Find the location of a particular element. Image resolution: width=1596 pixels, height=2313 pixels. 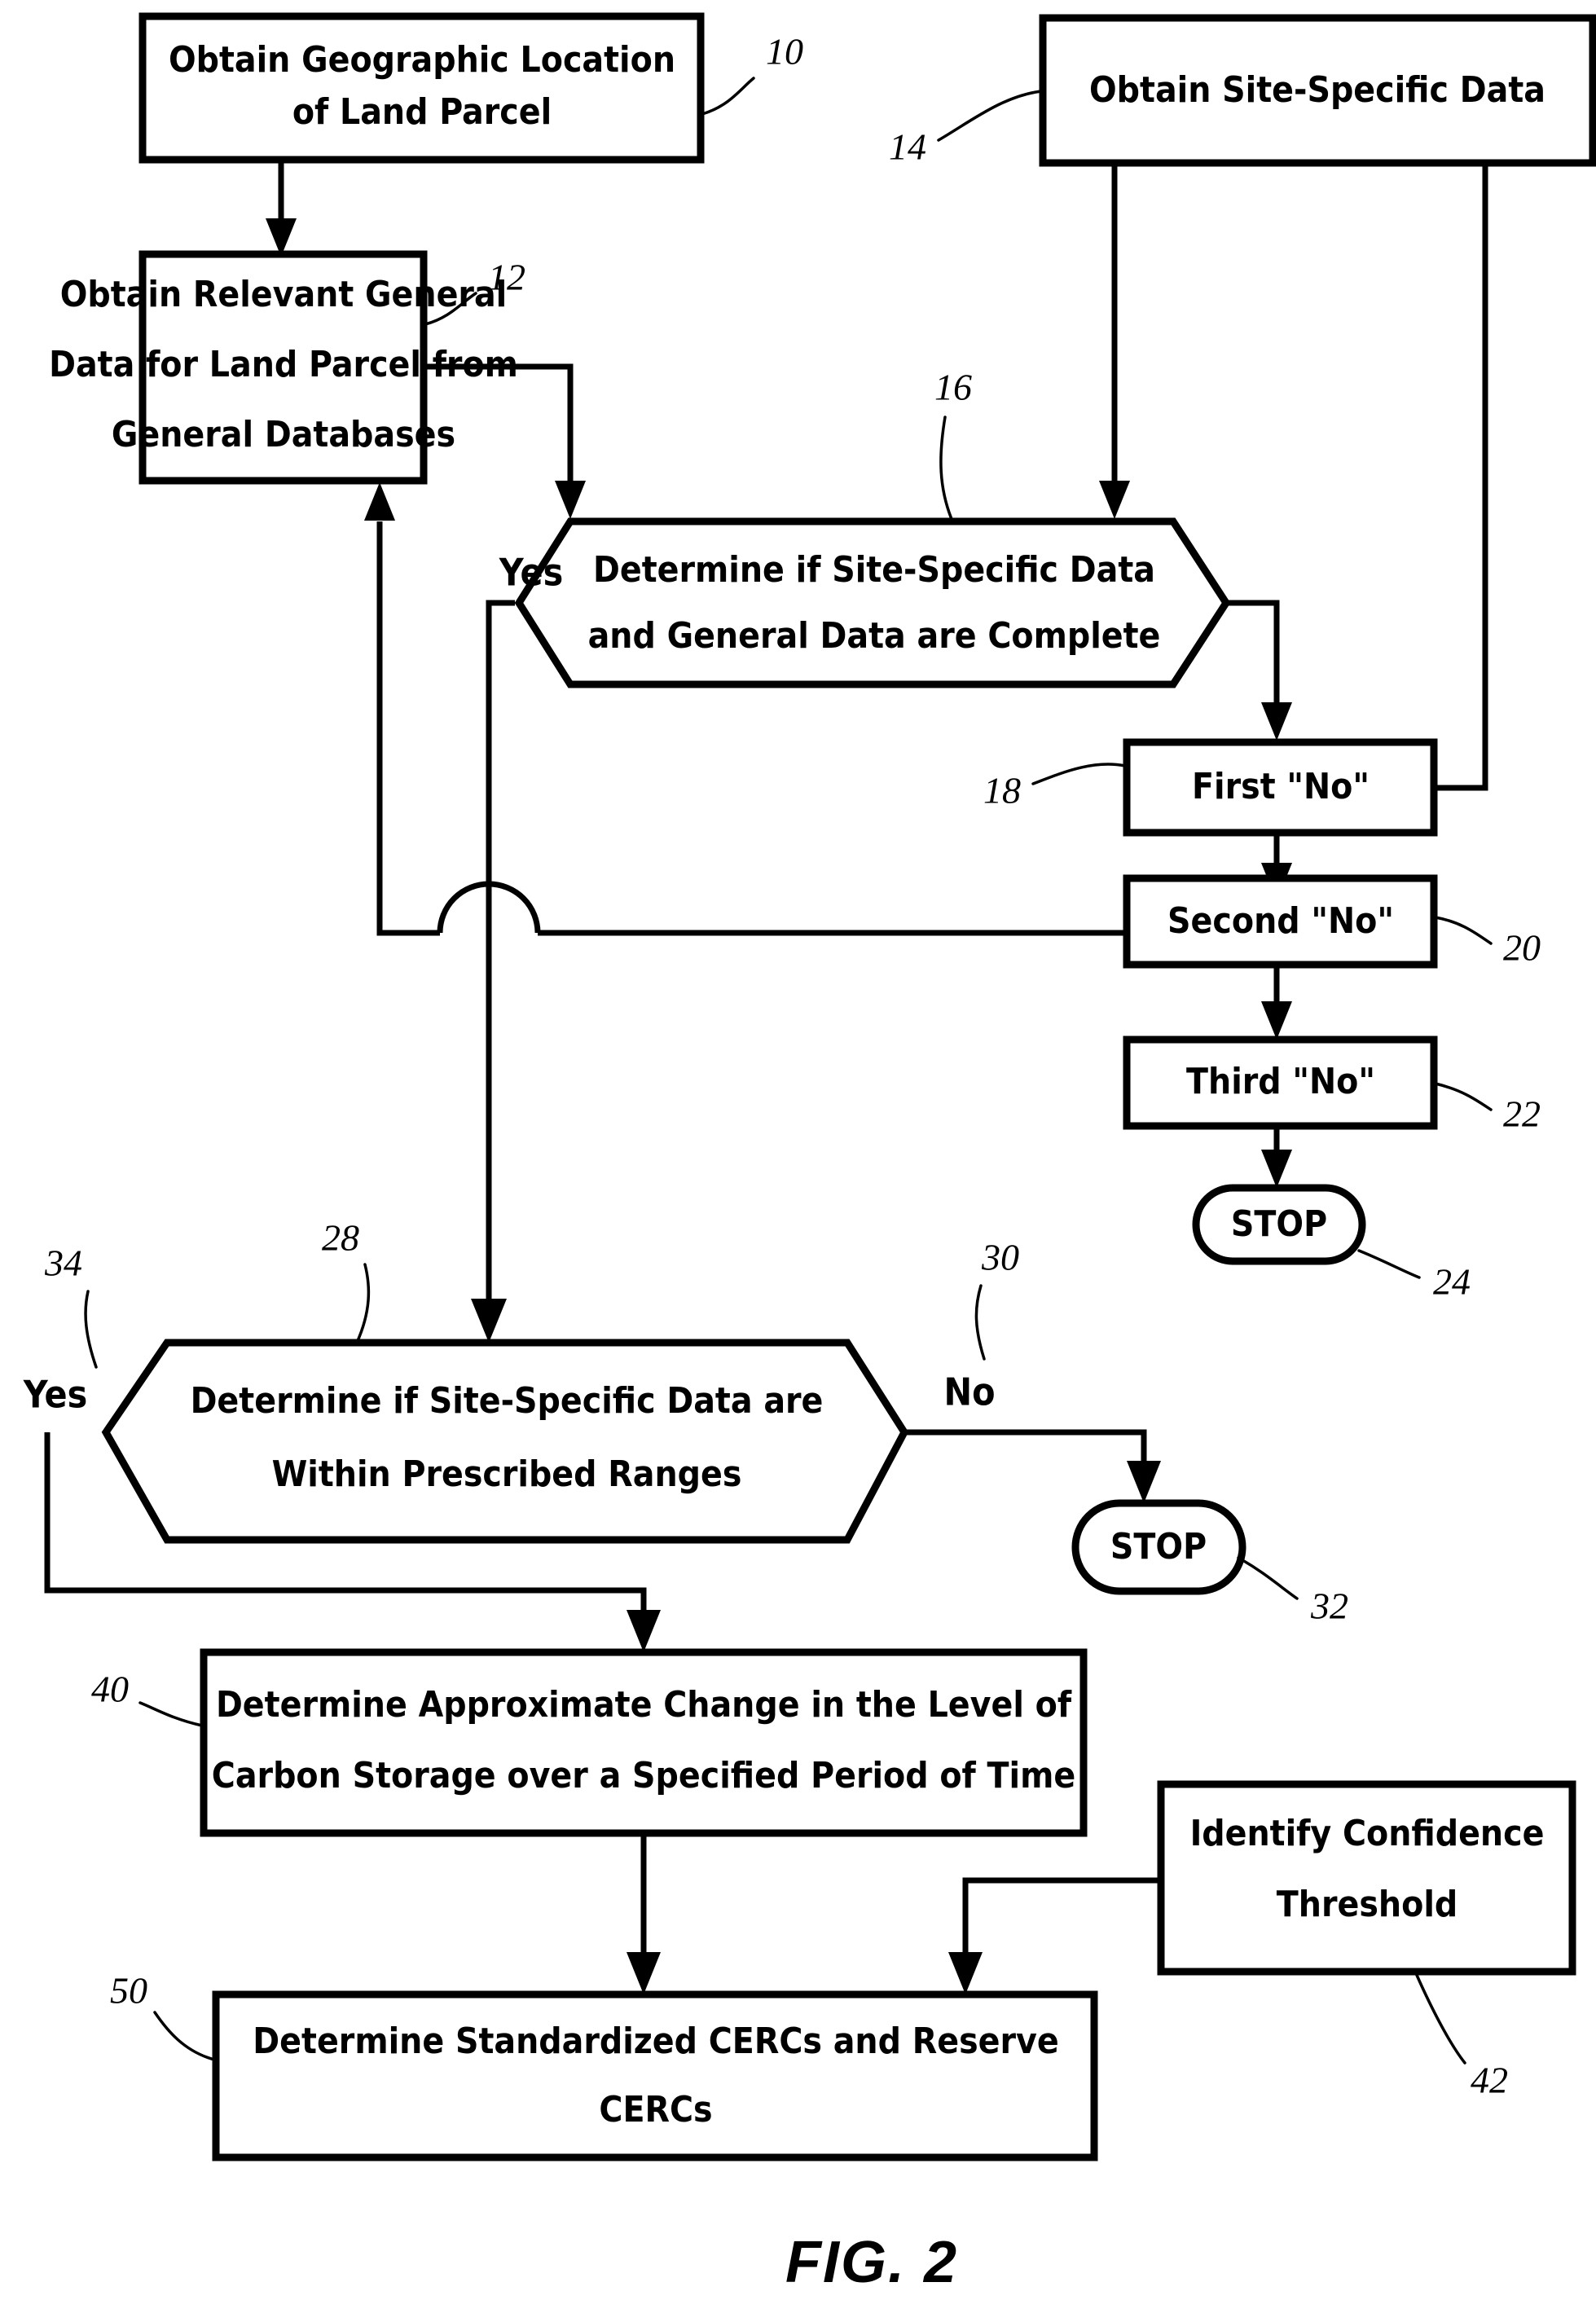

node-18-first-no: First "No" is located at coordinates (1280, 788).